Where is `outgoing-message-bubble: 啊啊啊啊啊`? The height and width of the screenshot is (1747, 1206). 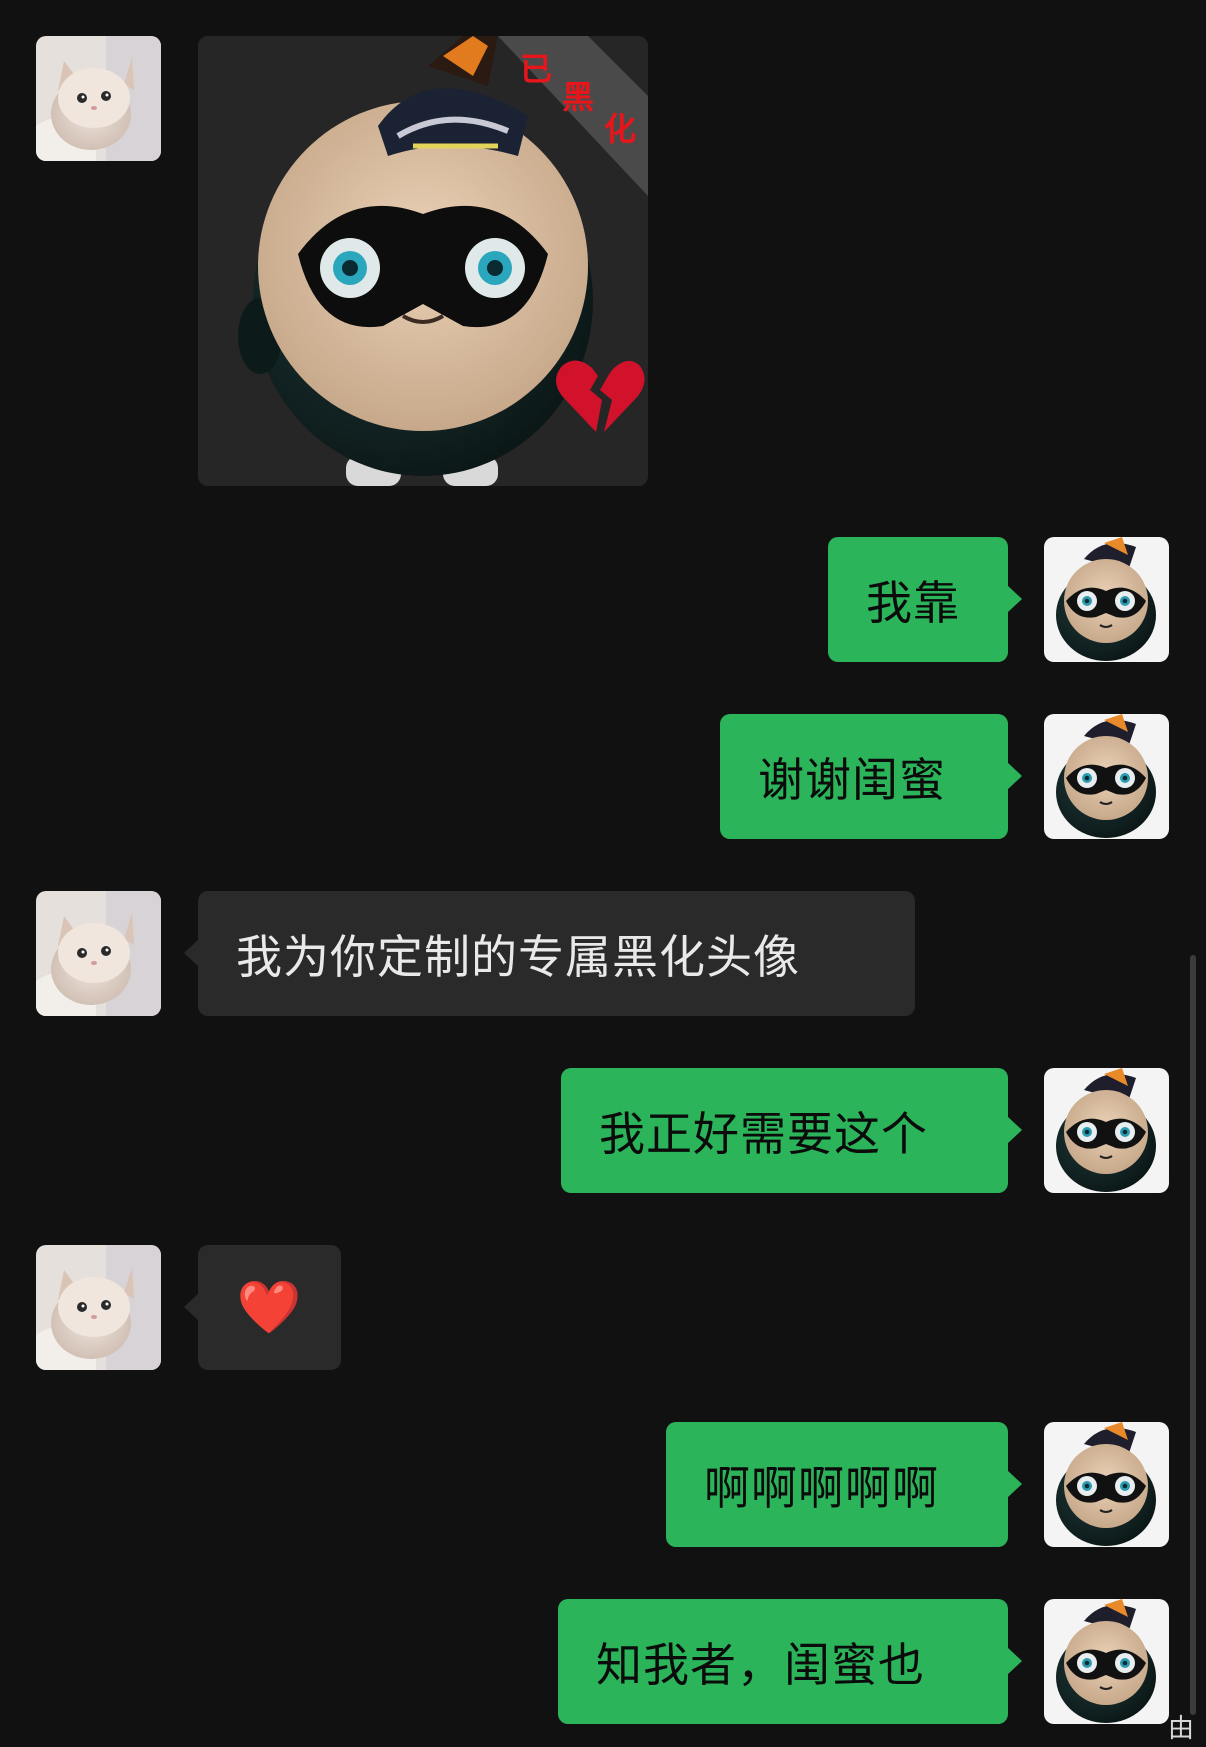
outgoing-message-bubble: 啊啊啊啊啊 is located at coordinates (844, 1484).